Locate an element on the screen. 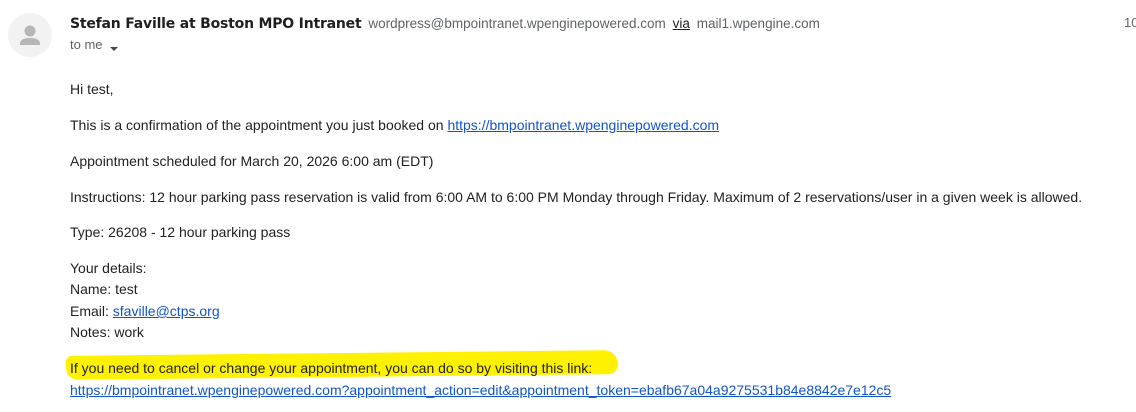 The image size is (1136, 412). email-prefix: Email: is located at coordinates (91, 311).